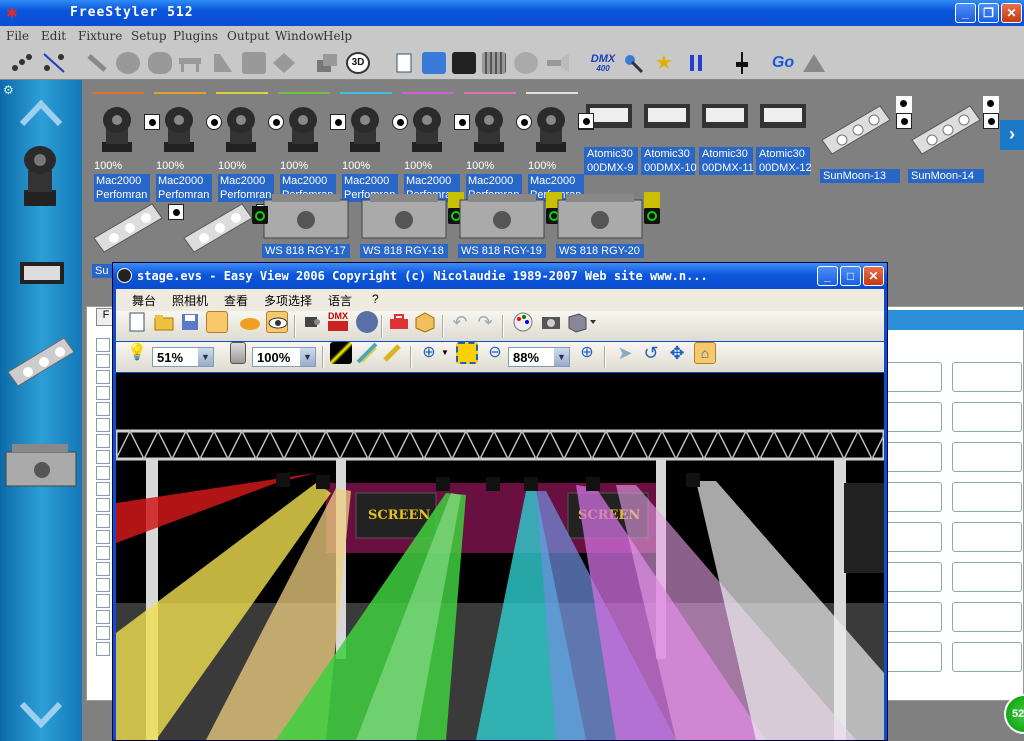 This screenshot has width=1024, height=741. I want to click on scroll-right-icon: ›, so click(1012, 135).